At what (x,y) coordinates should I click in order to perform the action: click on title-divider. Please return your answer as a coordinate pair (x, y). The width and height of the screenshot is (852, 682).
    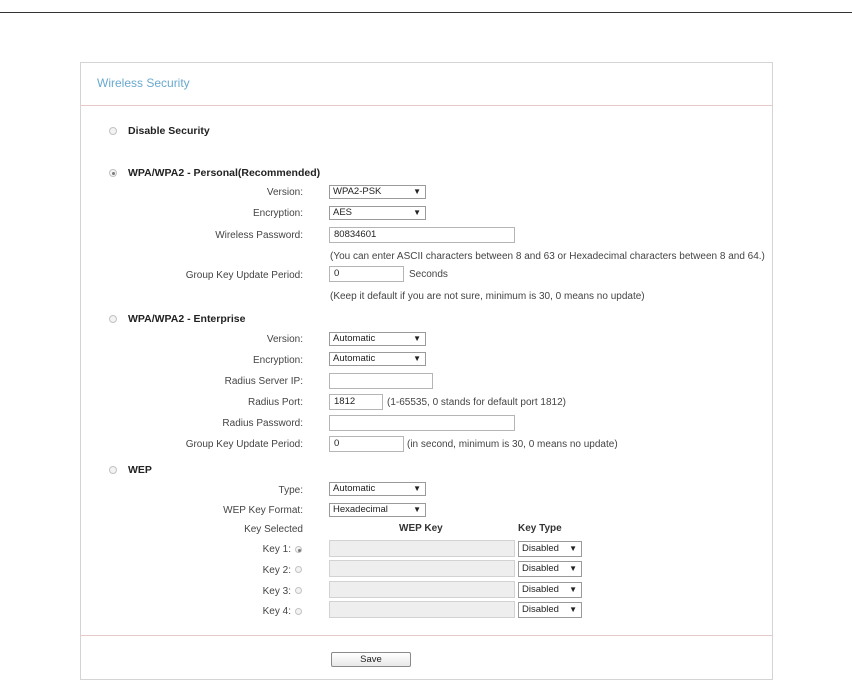
    Looking at the image, I should click on (426, 105).